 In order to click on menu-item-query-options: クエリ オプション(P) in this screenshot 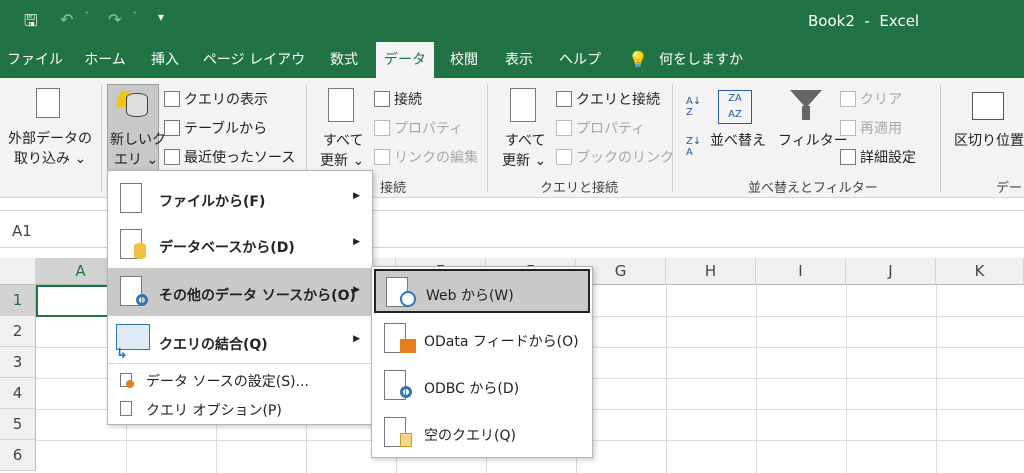, I will do `click(240, 409)`.